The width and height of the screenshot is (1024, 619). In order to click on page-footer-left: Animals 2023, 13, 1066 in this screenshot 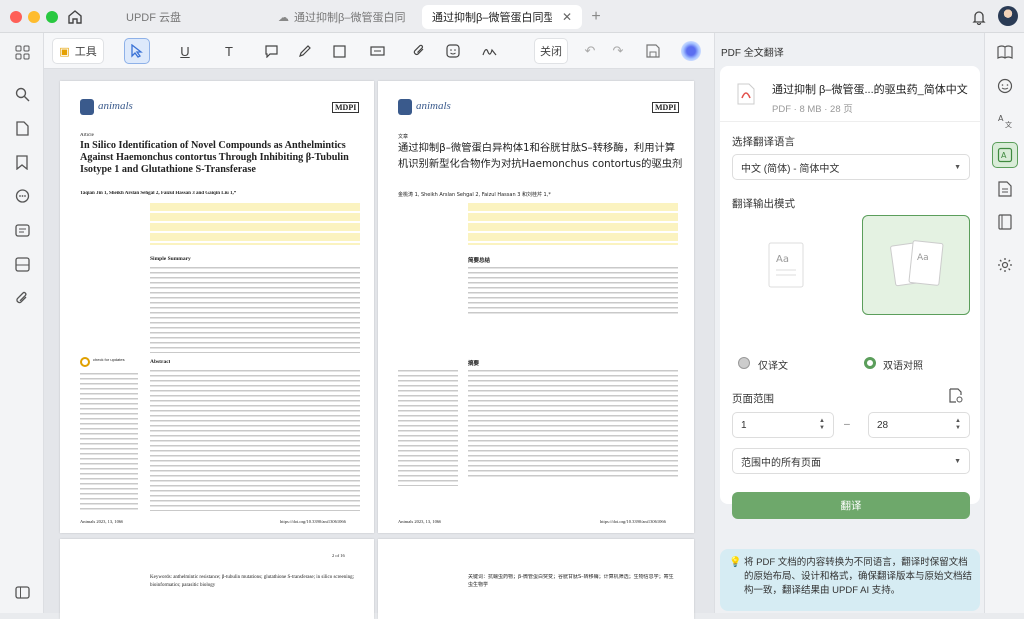, I will do `click(420, 521)`.